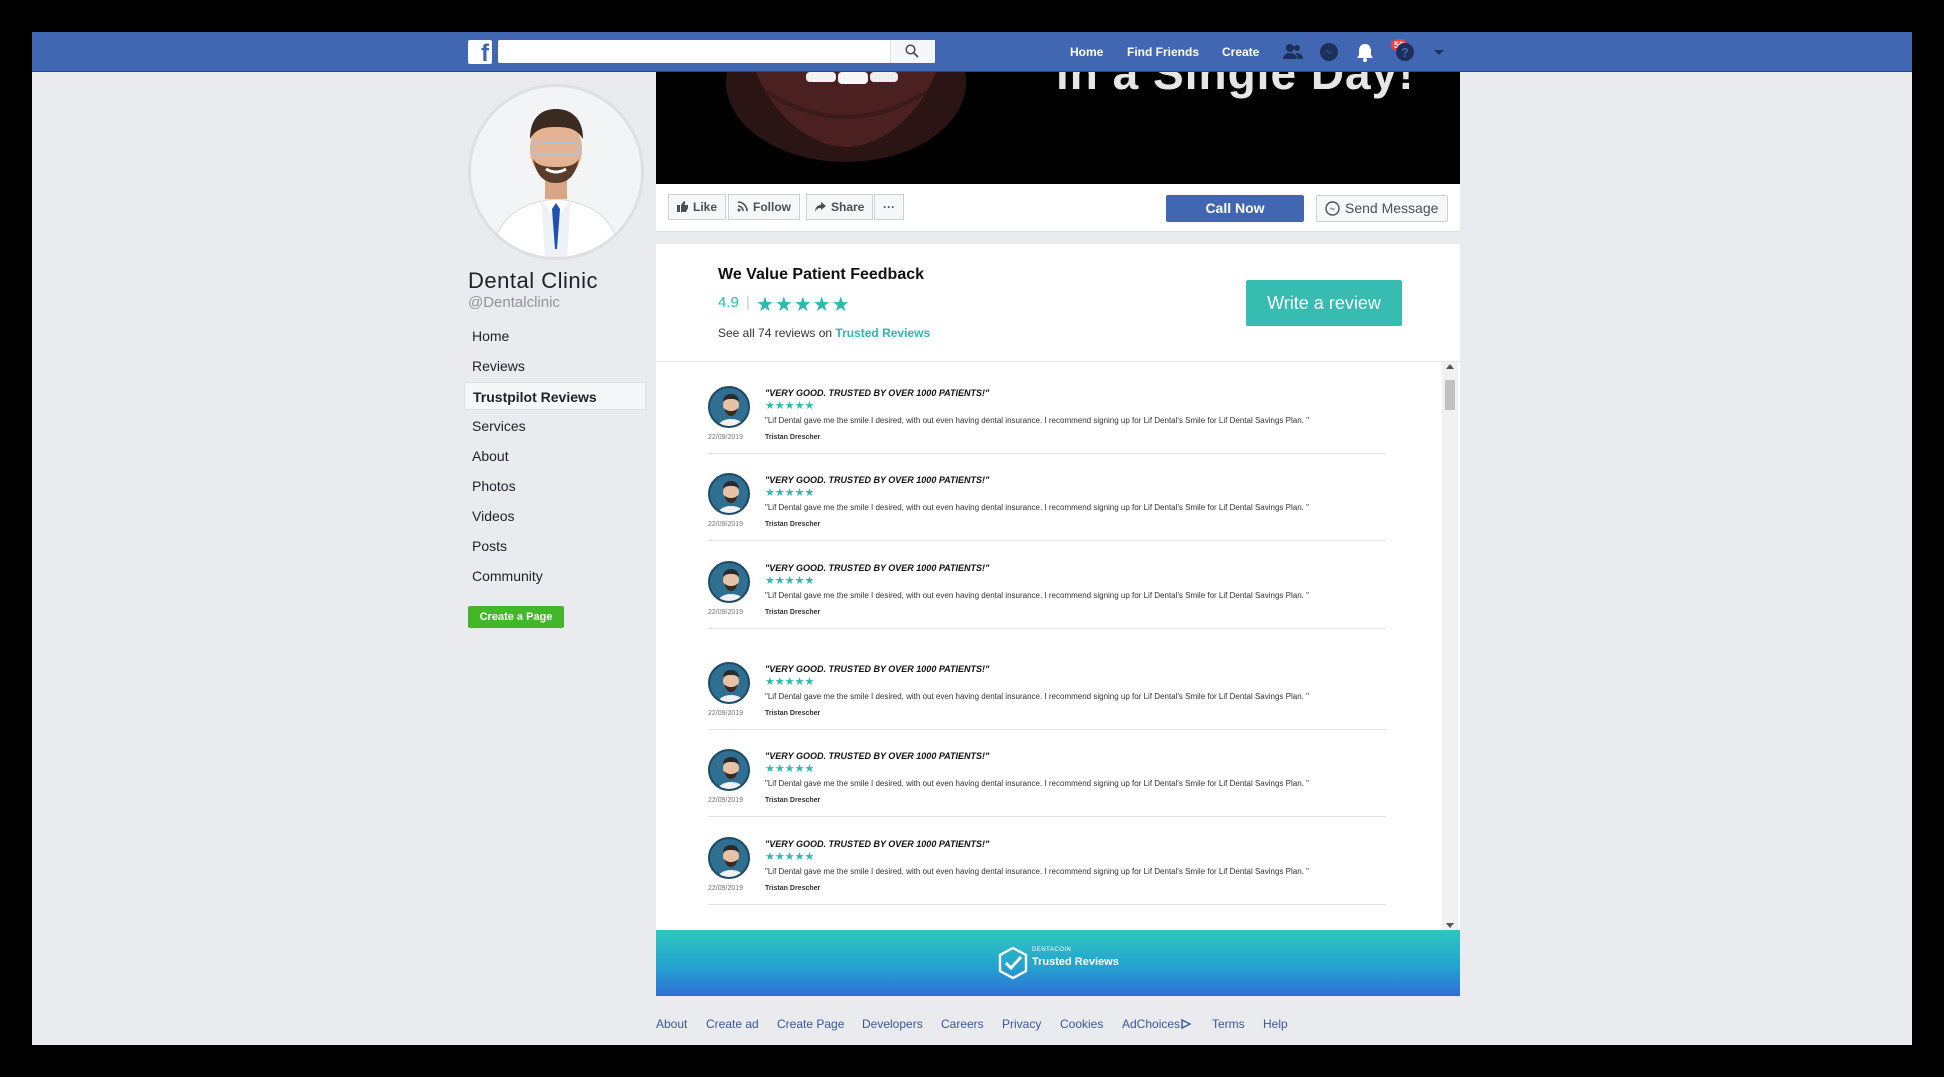 The height and width of the screenshot is (1077, 1944). Describe the element at coordinates (1021, 1024) in the screenshot. I see `footer-link-privacy: Privacy` at that location.